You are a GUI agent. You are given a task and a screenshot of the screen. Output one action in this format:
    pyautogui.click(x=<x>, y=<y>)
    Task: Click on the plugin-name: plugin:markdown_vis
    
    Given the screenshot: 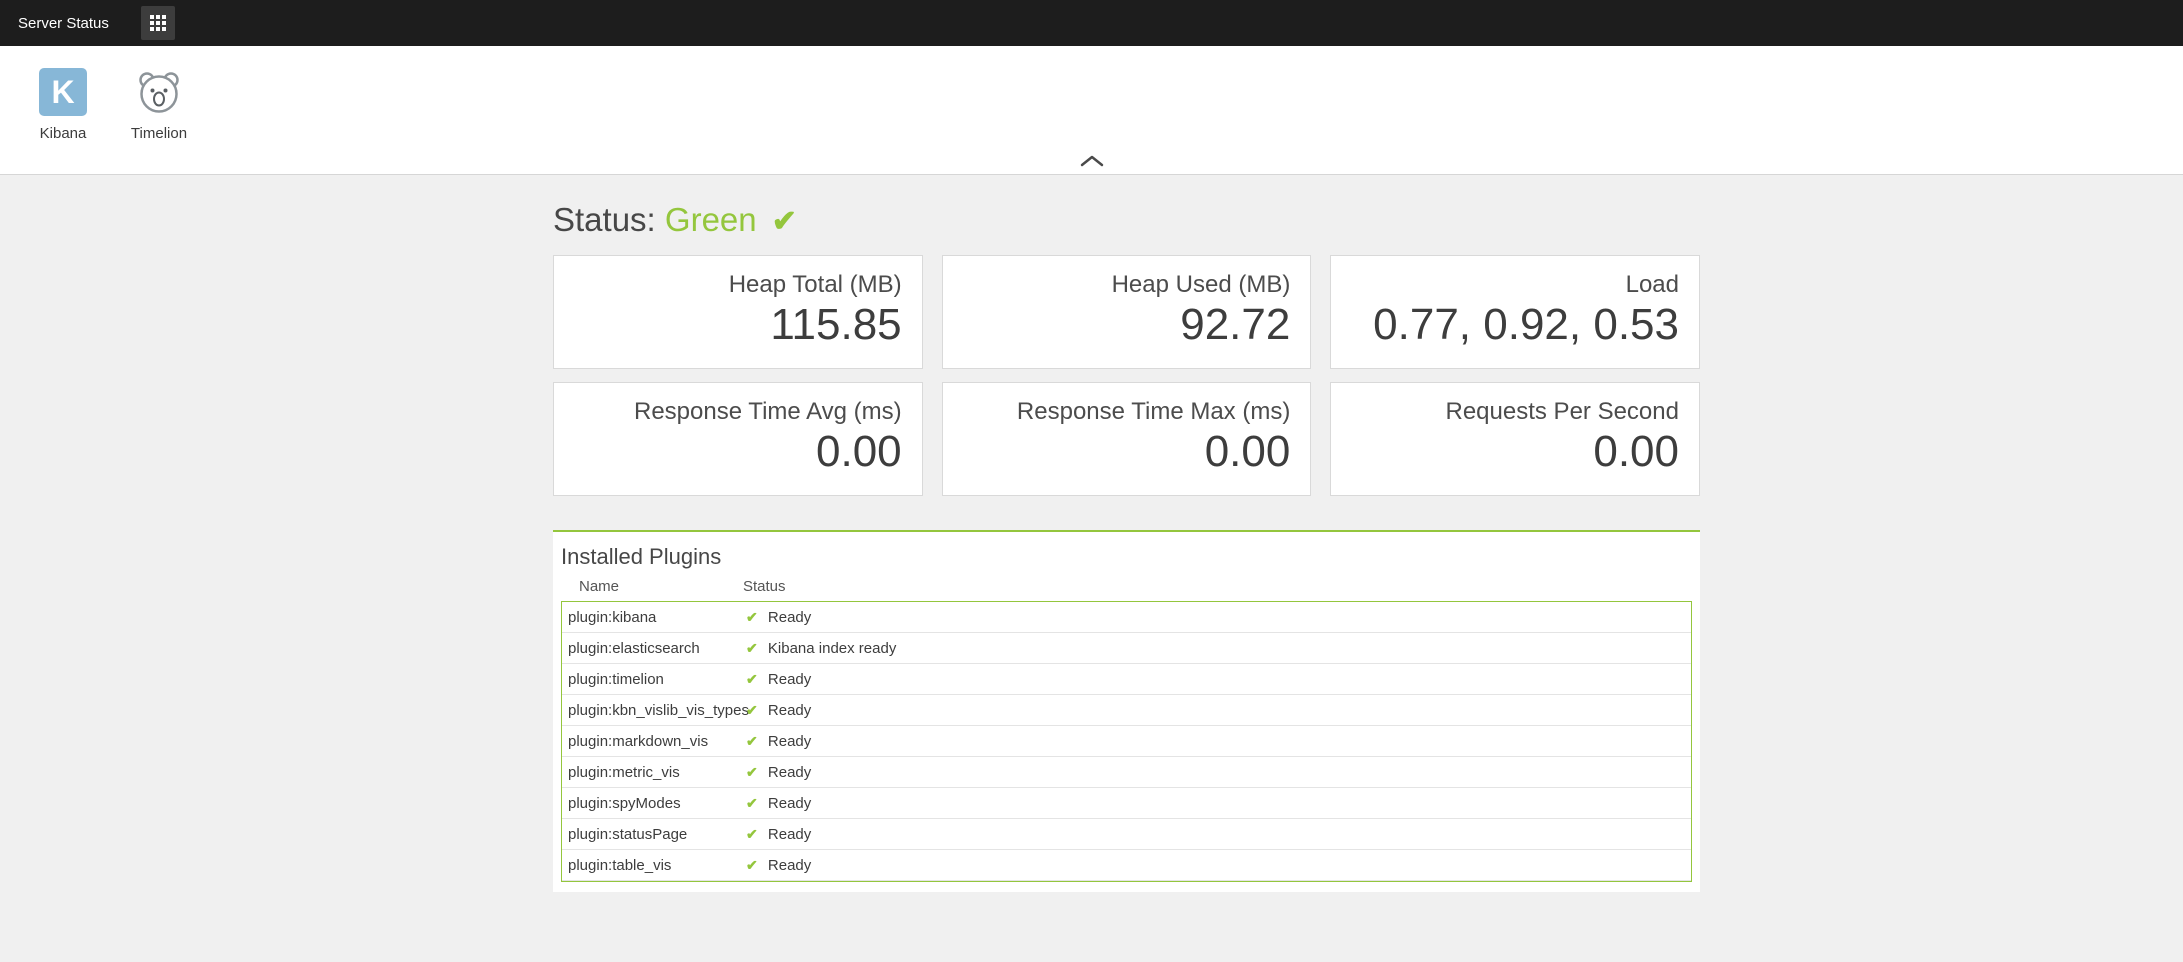 What is the action you would take?
    pyautogui.click(x=638, y=741)
    